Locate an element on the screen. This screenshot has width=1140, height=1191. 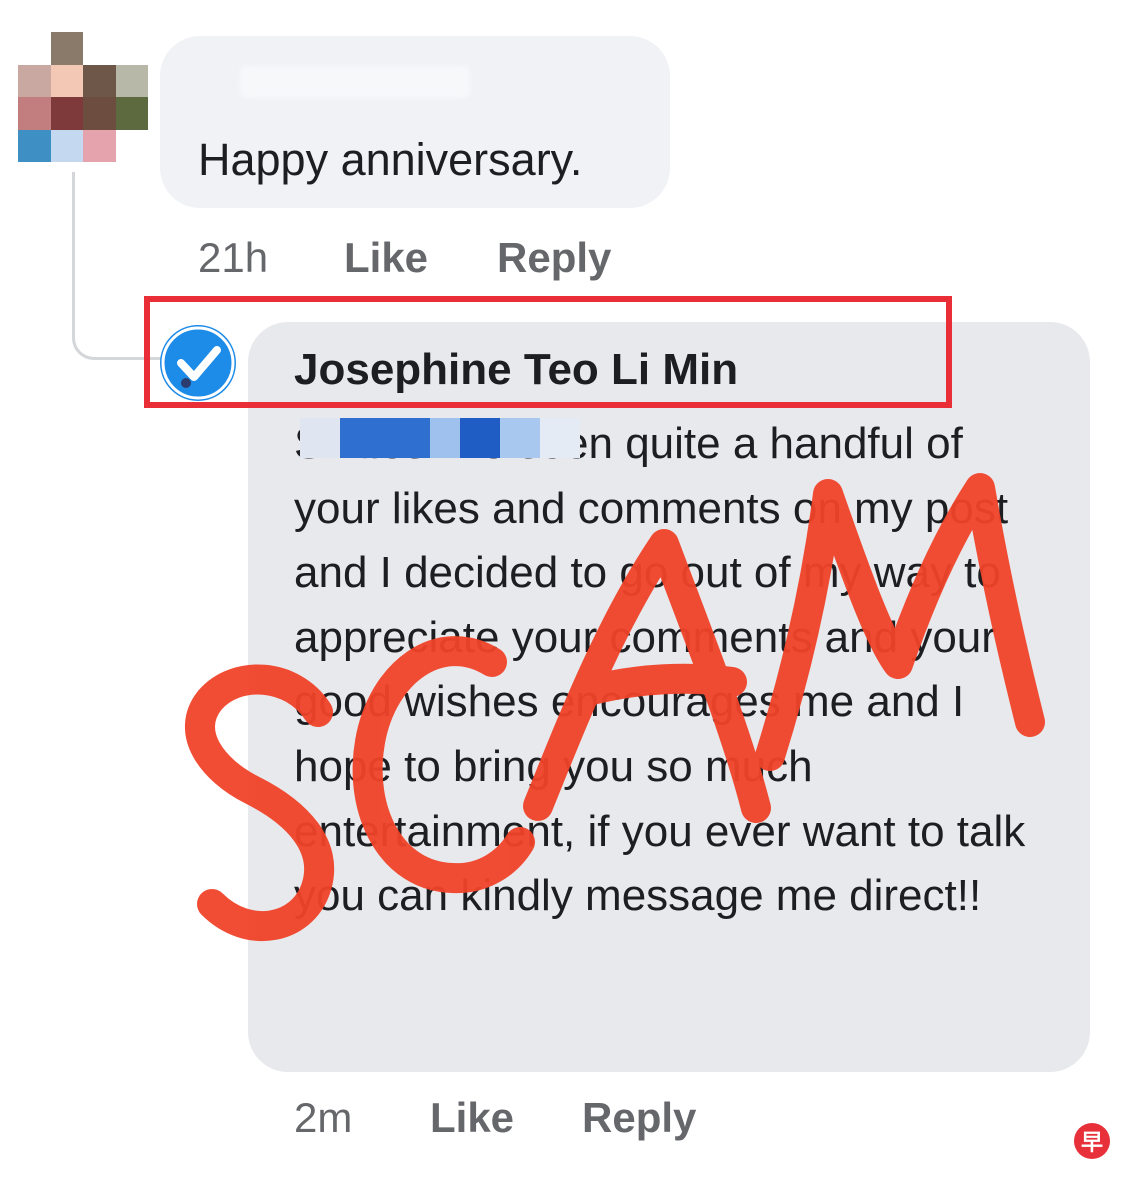
comment-text: Happy anniversary. is located at coordinates (390, 159).